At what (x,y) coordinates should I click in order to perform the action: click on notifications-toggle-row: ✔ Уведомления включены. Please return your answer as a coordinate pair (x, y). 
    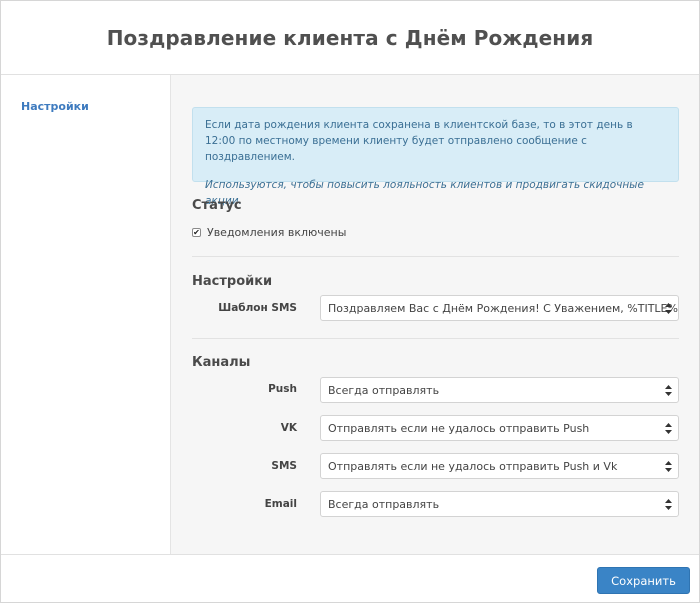
    Looking at the image, I should click on (269, 232).